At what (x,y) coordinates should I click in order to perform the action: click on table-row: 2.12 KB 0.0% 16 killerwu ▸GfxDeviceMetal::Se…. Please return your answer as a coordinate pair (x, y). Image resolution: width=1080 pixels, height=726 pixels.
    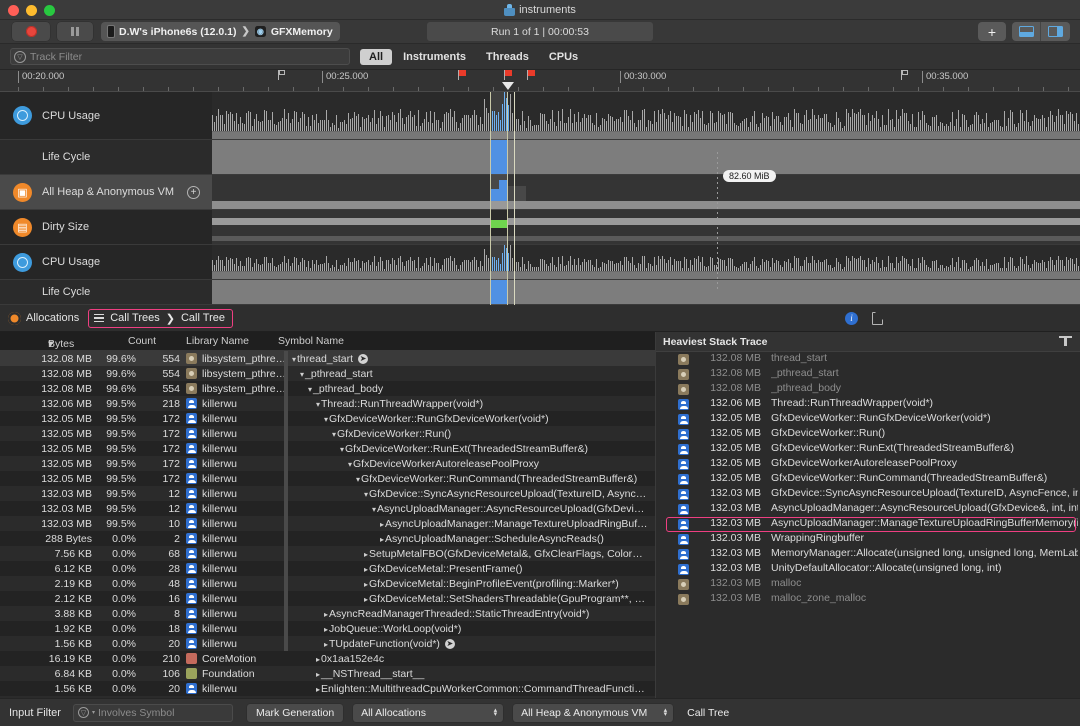
    Looking at the image, I should click on (327, 598).